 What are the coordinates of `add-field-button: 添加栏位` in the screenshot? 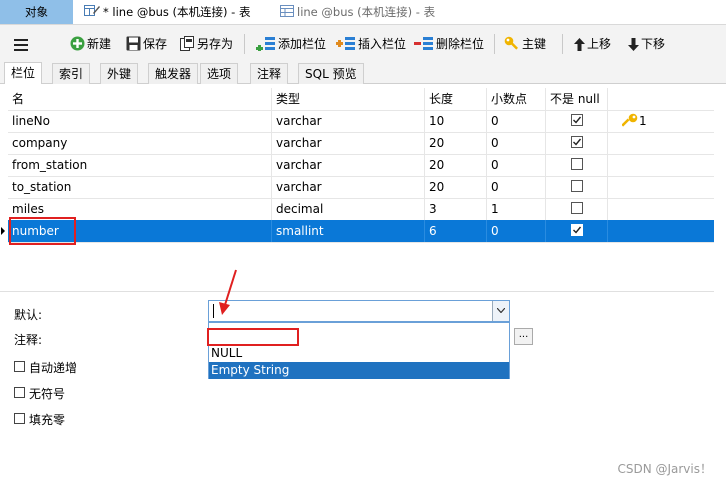 It's located at (291, 44).